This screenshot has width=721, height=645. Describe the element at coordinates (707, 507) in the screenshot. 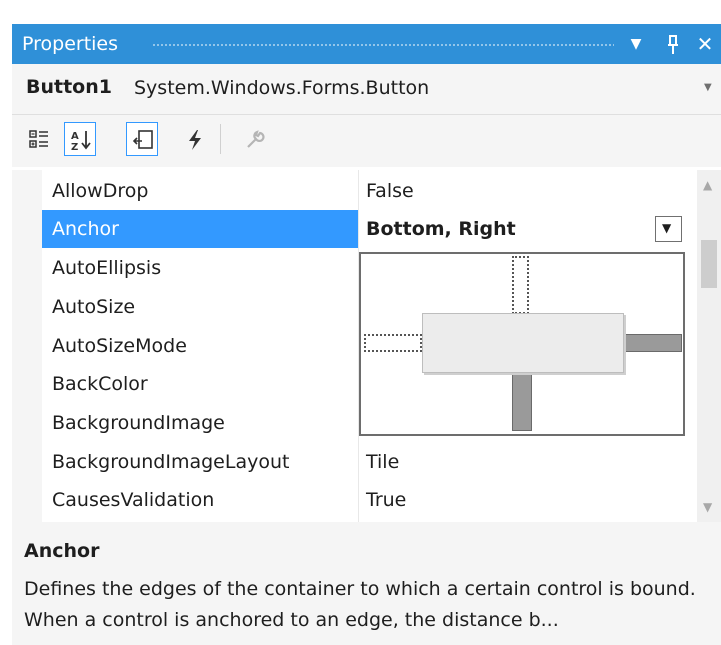

I see `scroll-down-icon: ▼` at that location.